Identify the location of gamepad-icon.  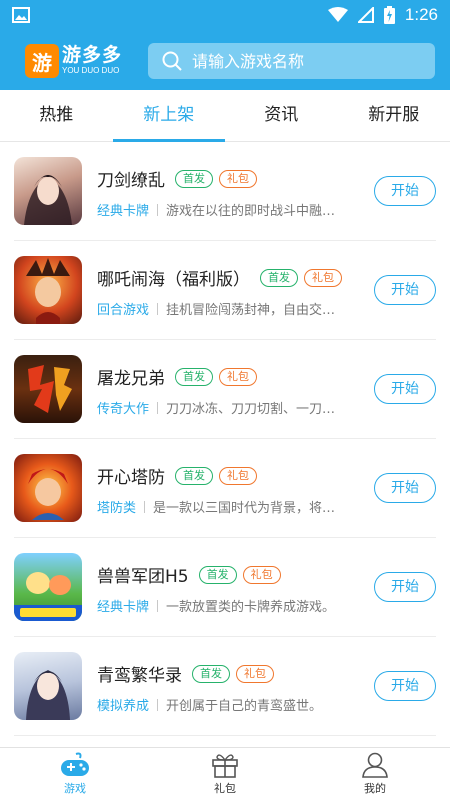
(75, 764).